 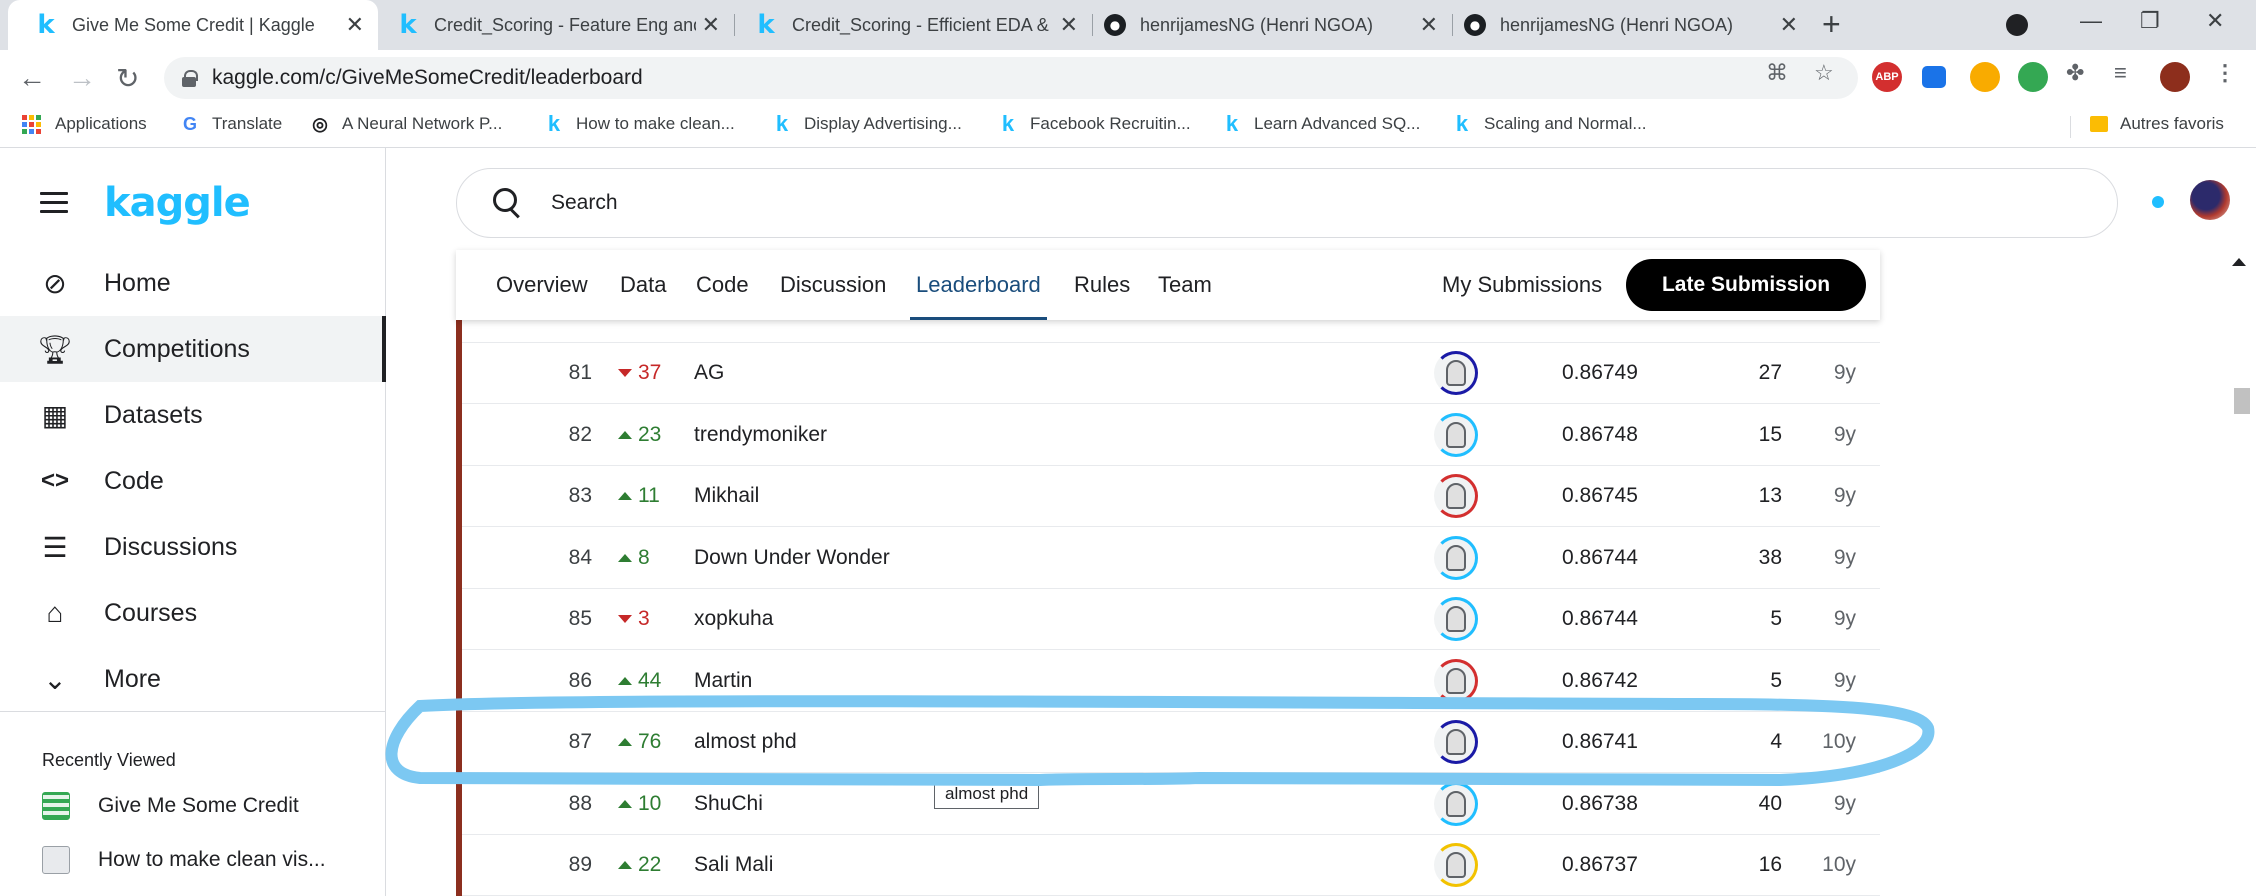 What do you see at coordinates (1171, 865) in the screenshot?
I see `table-row: 89 22 Sali Mali 0.86737 16 10y` at bounding box center [1171, 865].